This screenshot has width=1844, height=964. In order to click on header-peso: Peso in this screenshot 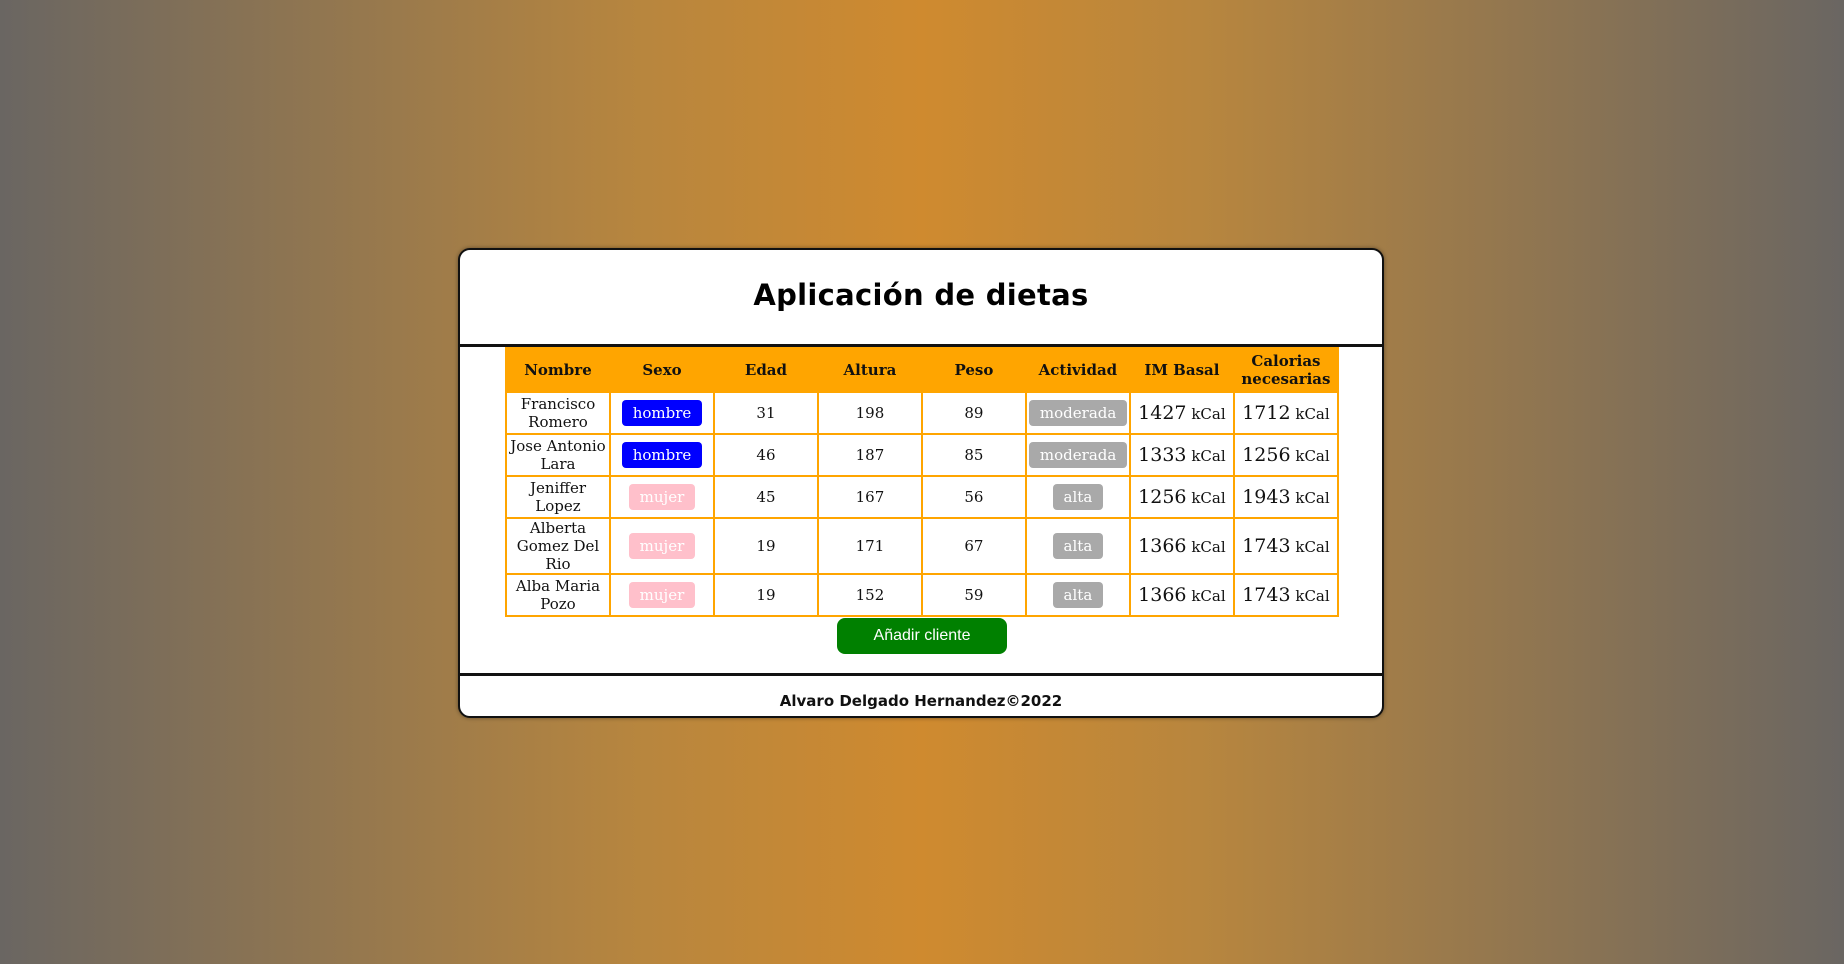, I will do `click(973, 370)`.